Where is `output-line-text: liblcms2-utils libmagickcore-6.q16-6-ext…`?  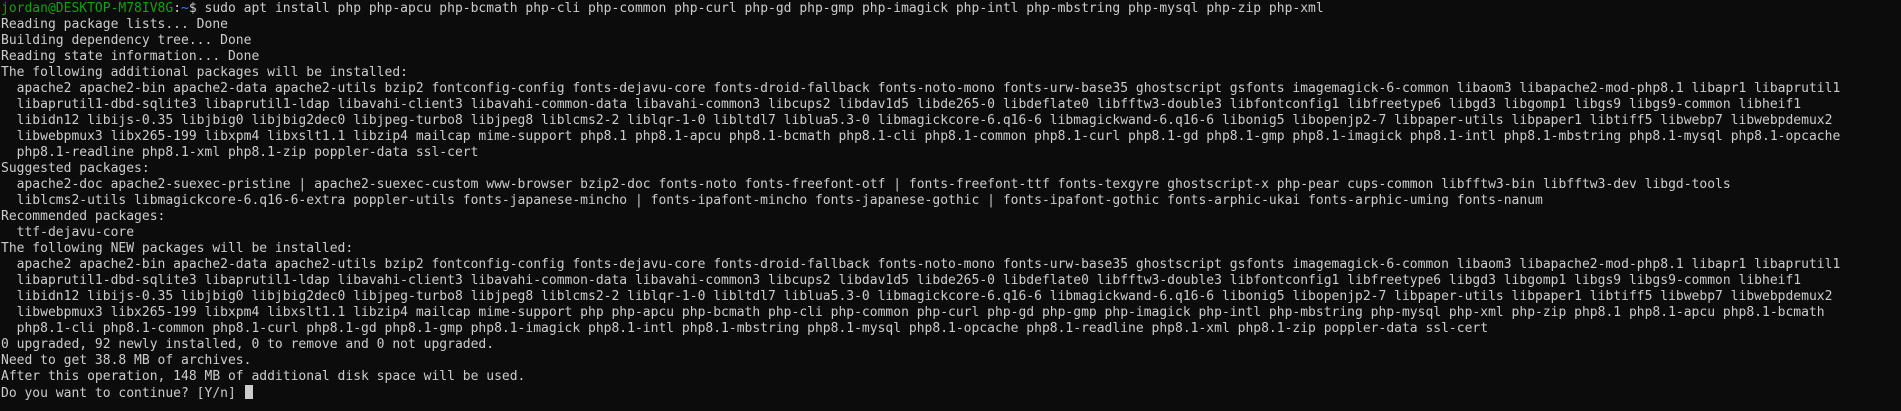 output-line-text: liblcms2-utils libmagickcore-6.q16-6-ext… is located at coordinates (772, 200).